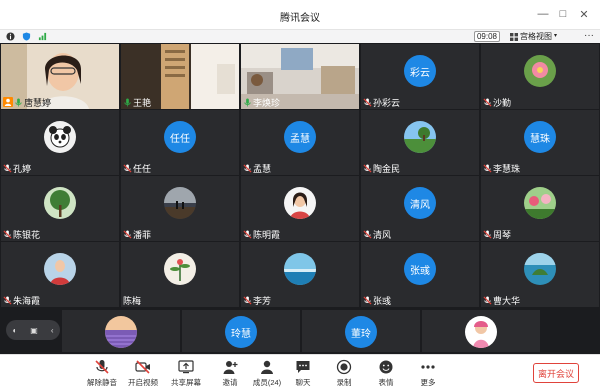 The width and height of the screenshot is (600, 389). What do you see at coordinates (142, 168) in the screenshot?
I see `participant-name: 任任` at bounding box center [142, 168].